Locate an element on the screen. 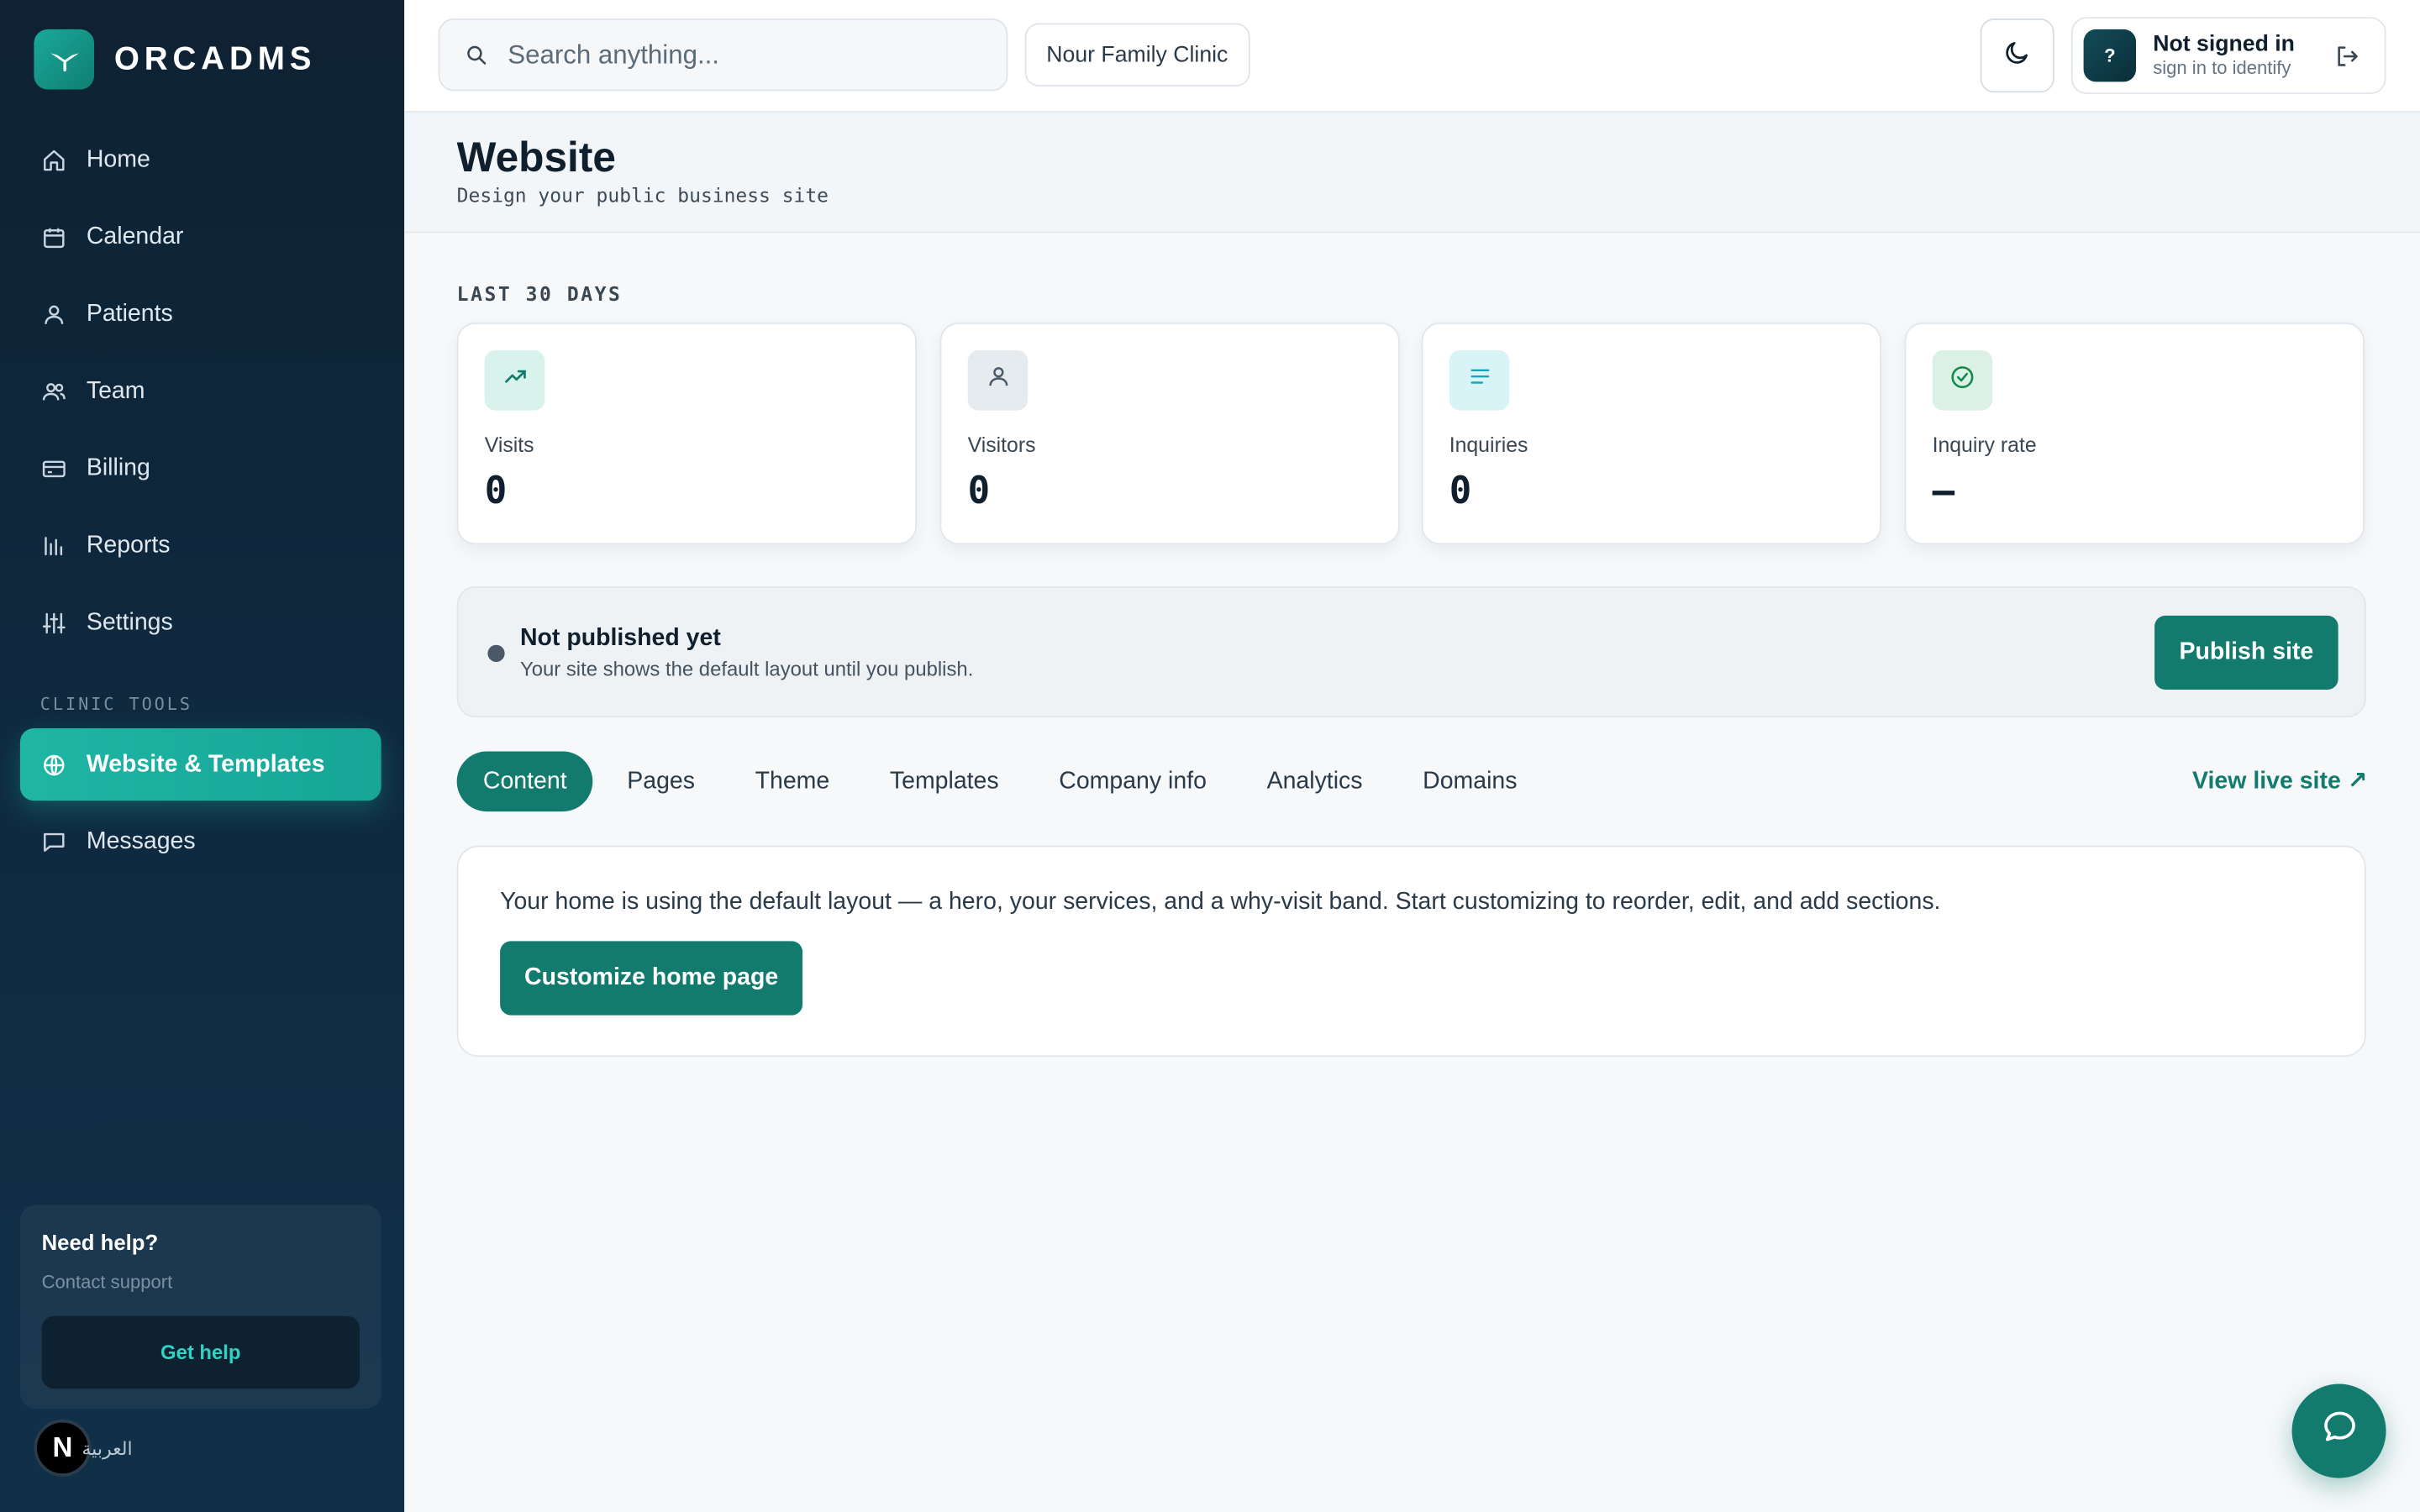 This screenshot has width=2420, height=1512. language-switcher: N العربية is located at coordinates (83, 1448).